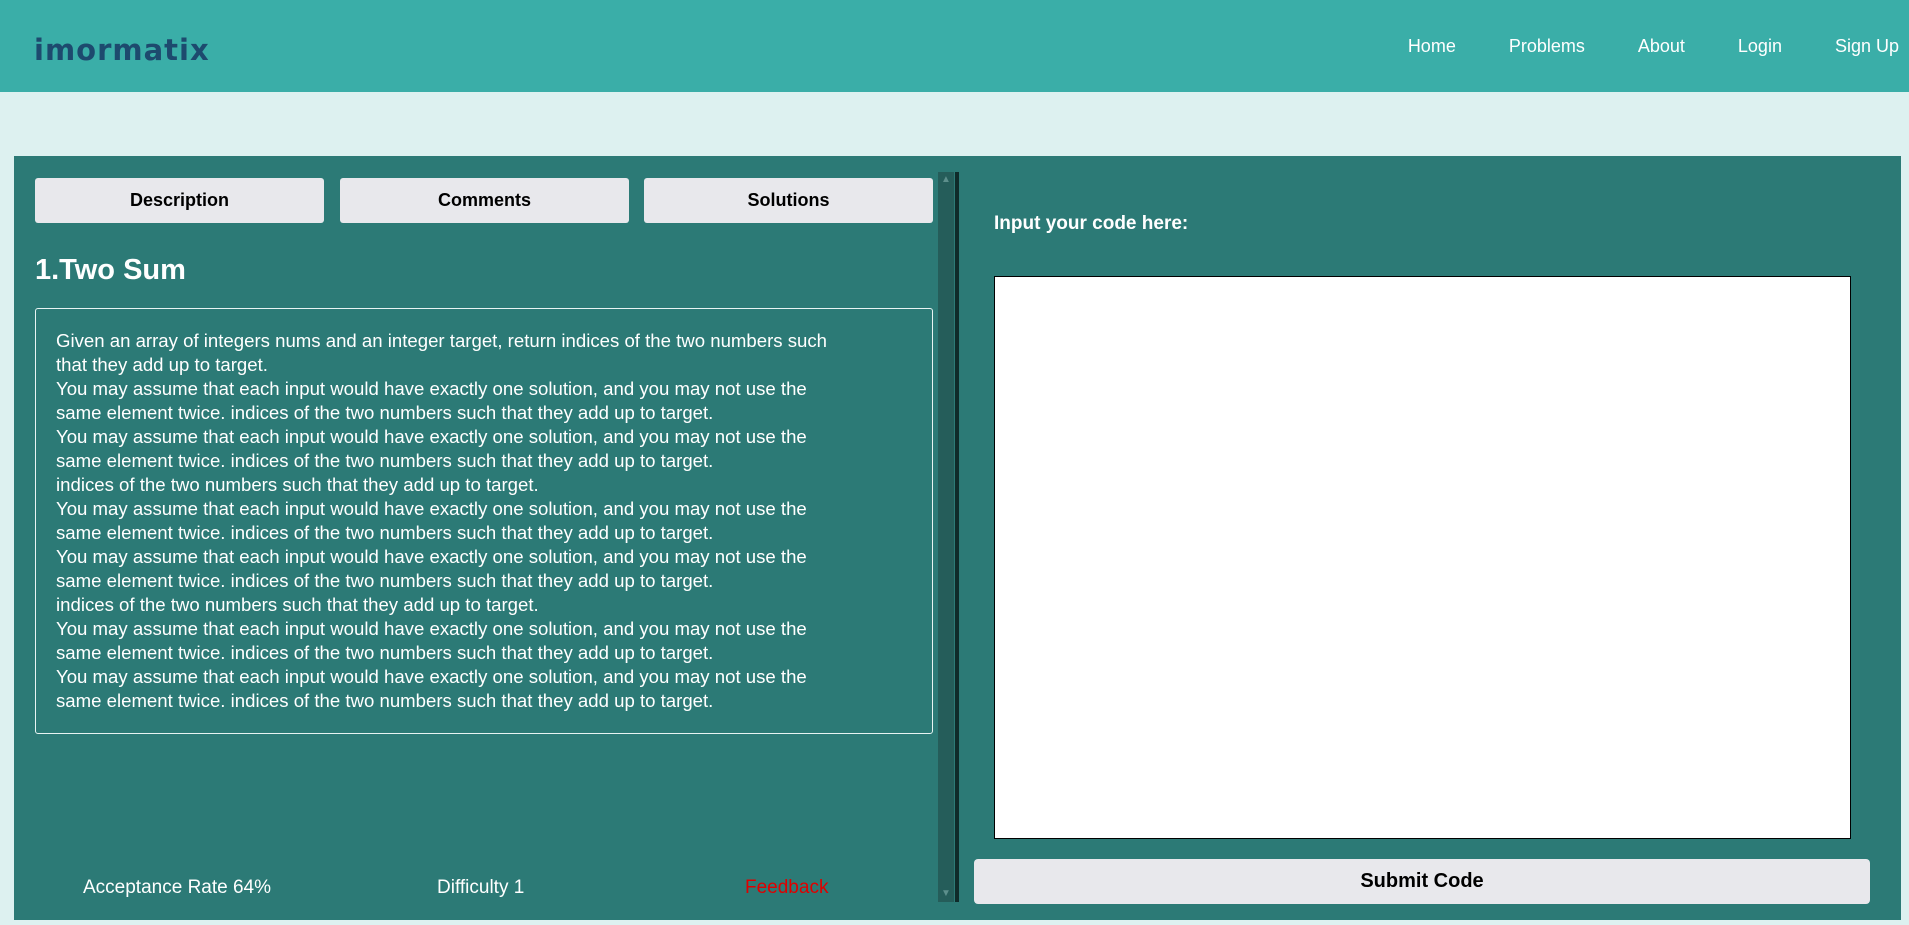  Describe the element at coordinates (946, 894) in the screenshot. I see `scroll-down-arrow-icon: ▼` at that location.